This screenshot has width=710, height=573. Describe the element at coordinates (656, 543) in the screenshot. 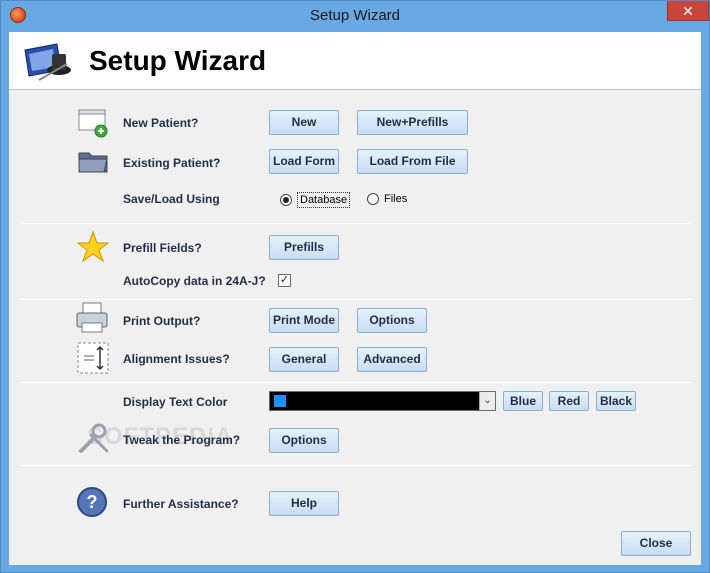

I see `close-button: Close` at that location.